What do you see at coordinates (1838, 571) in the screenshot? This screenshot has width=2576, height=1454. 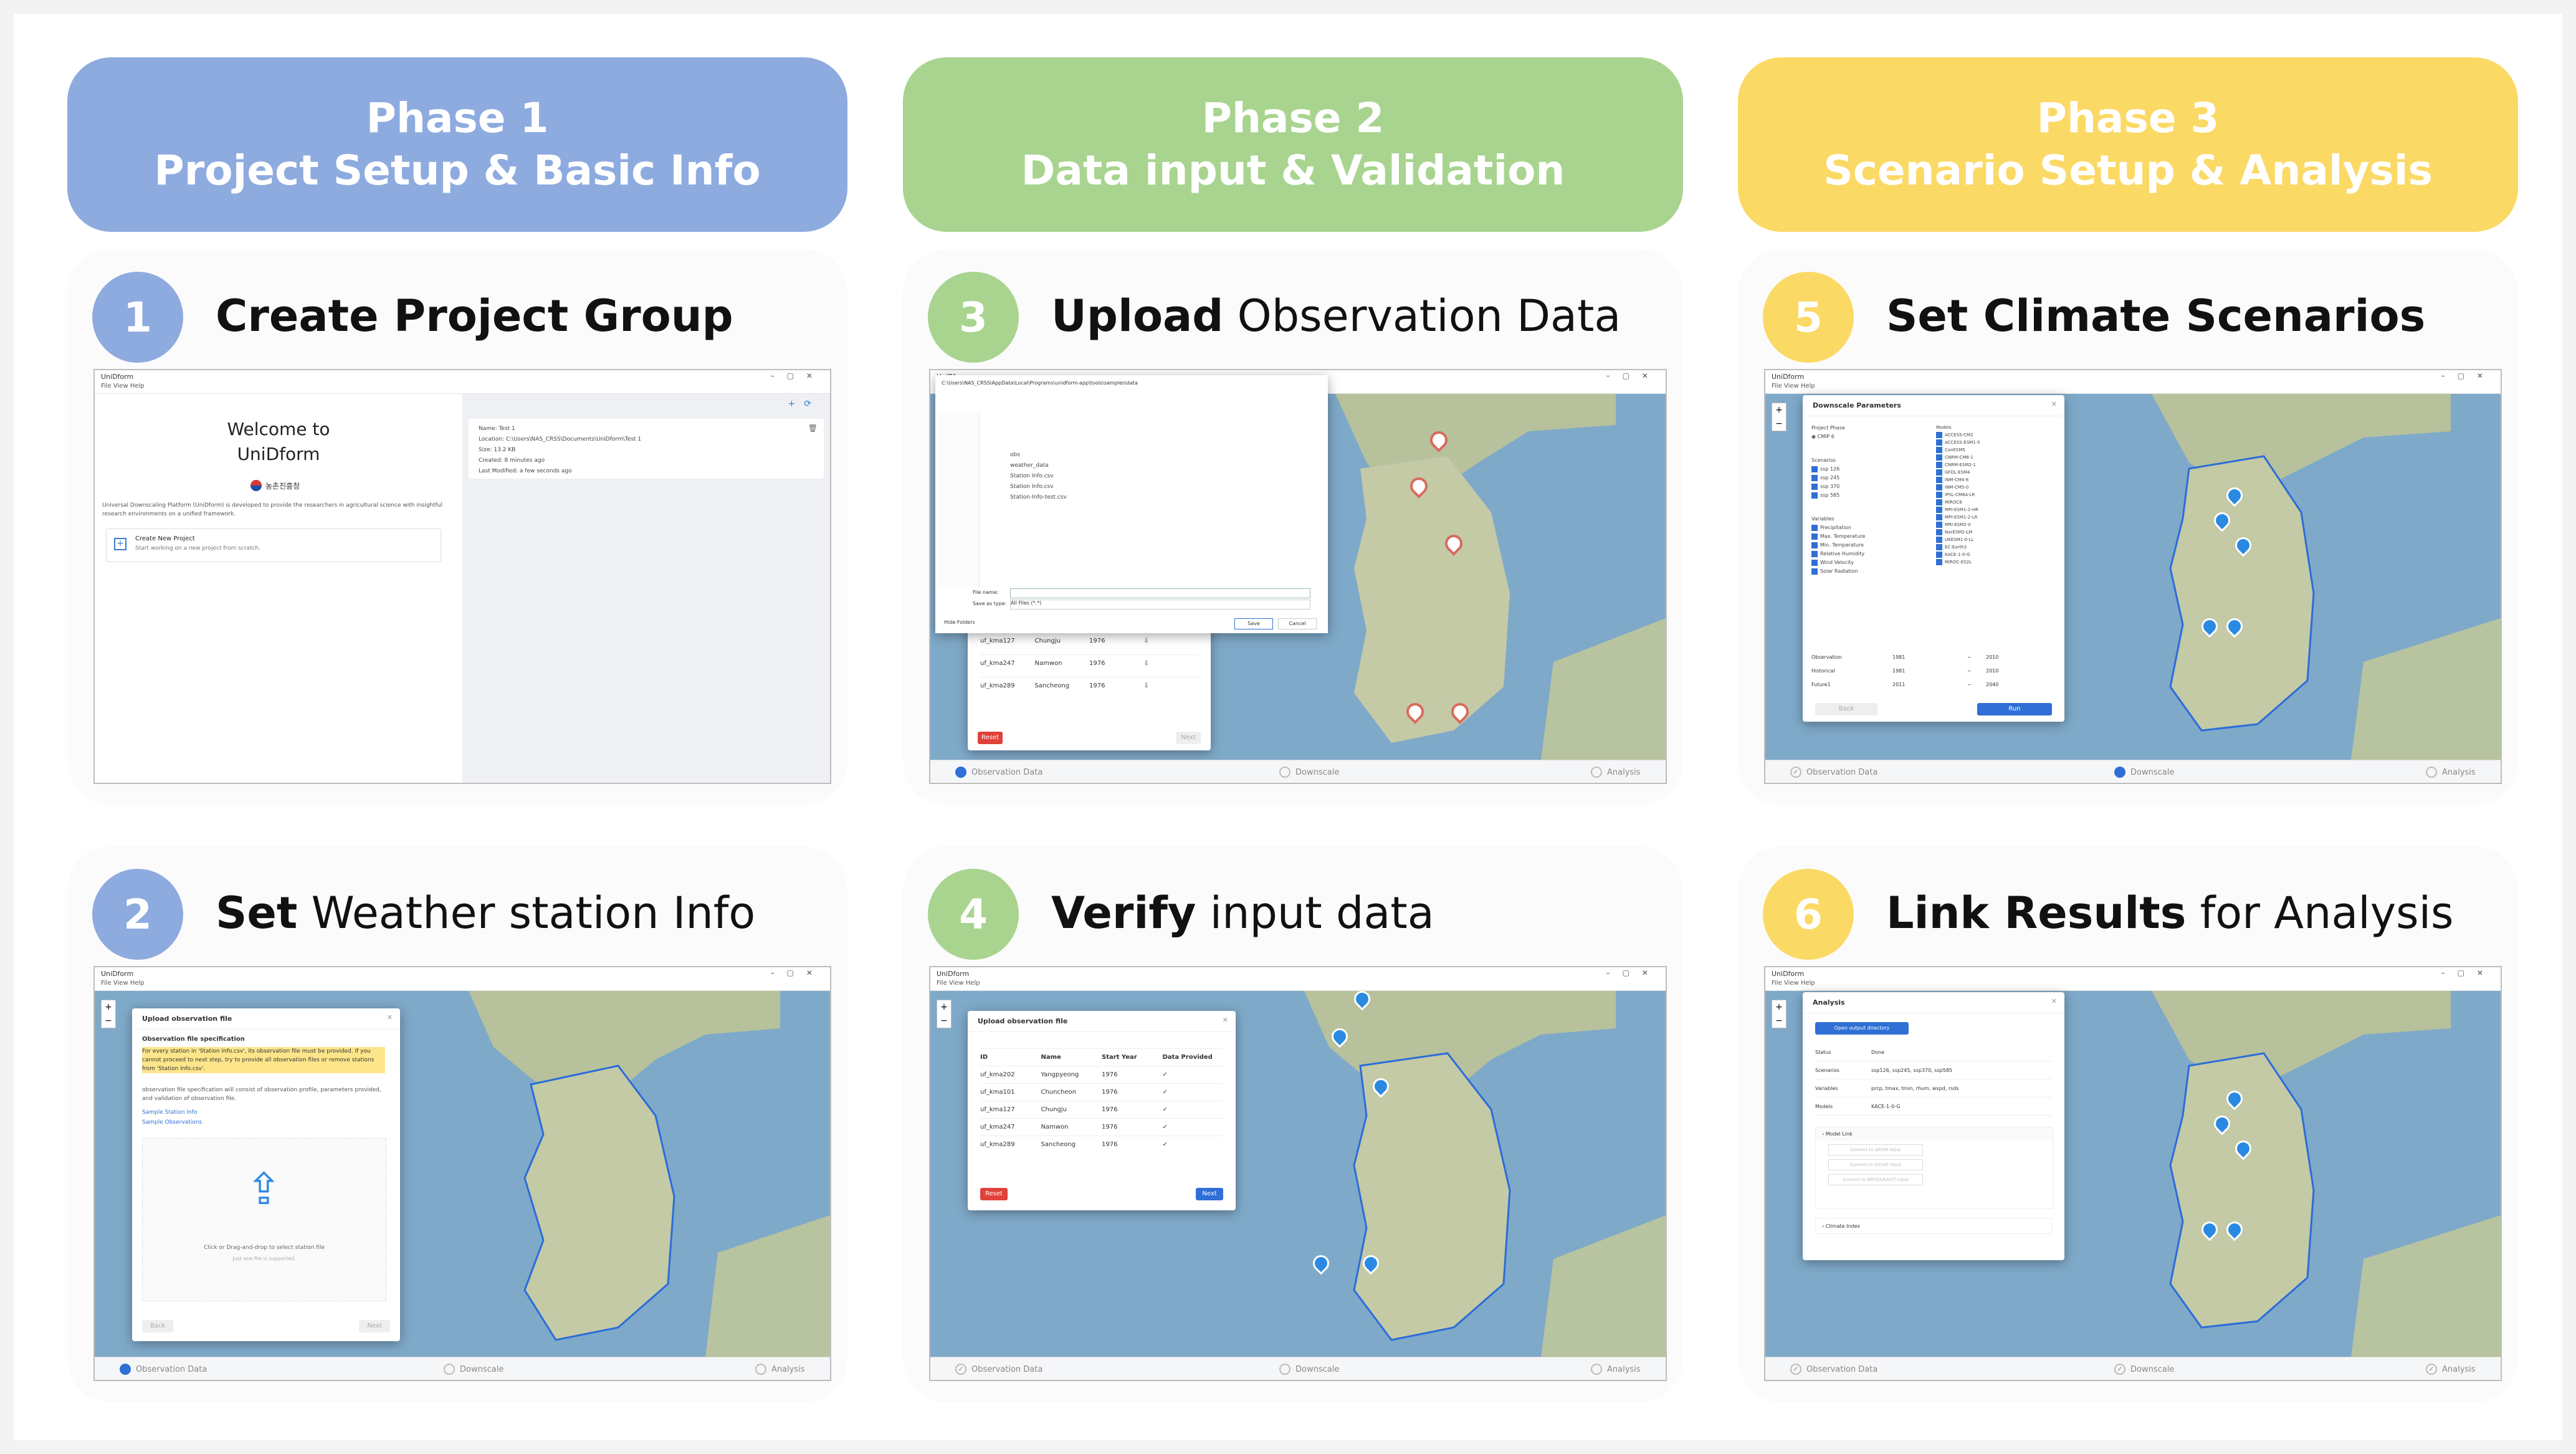 I see `variable-checkbox: Solar Radiation` at bounding box center [1838, 571].